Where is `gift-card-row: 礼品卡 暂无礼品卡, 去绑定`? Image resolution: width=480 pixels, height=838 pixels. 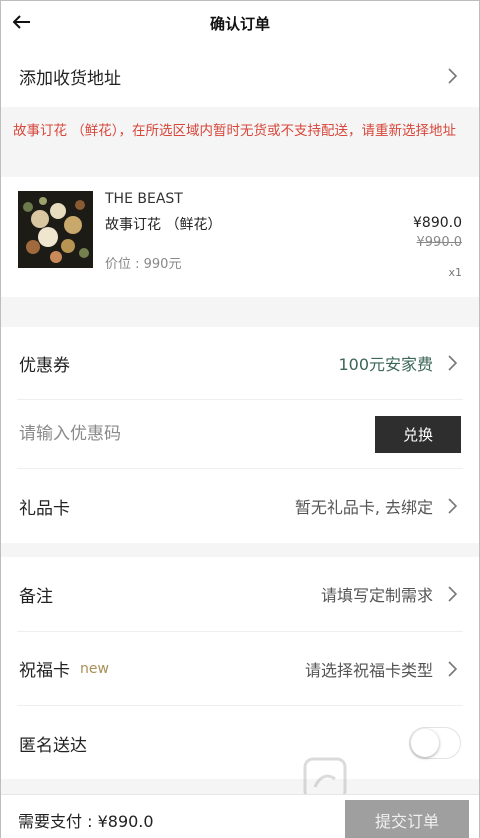 gift-card-row: 礼品卡 暂无礼品卡, 去绑定 is located at coordinates (240, 506).